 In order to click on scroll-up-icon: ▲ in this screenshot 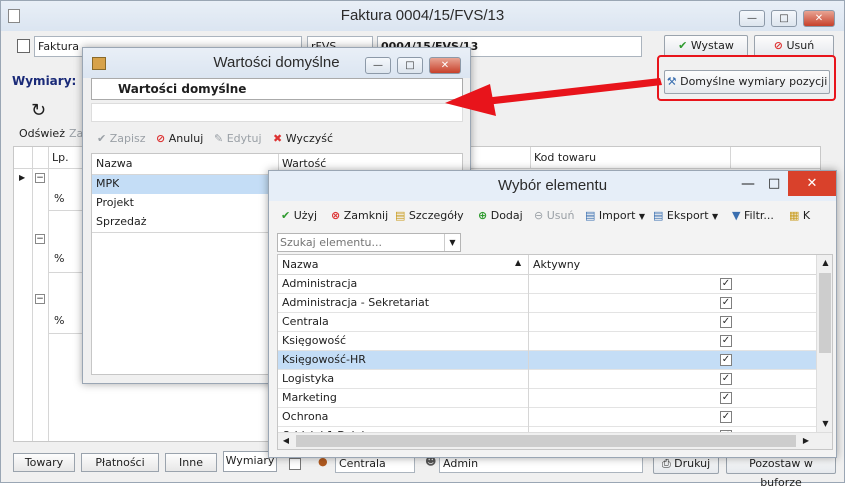, I will do `click(824, 263)`.